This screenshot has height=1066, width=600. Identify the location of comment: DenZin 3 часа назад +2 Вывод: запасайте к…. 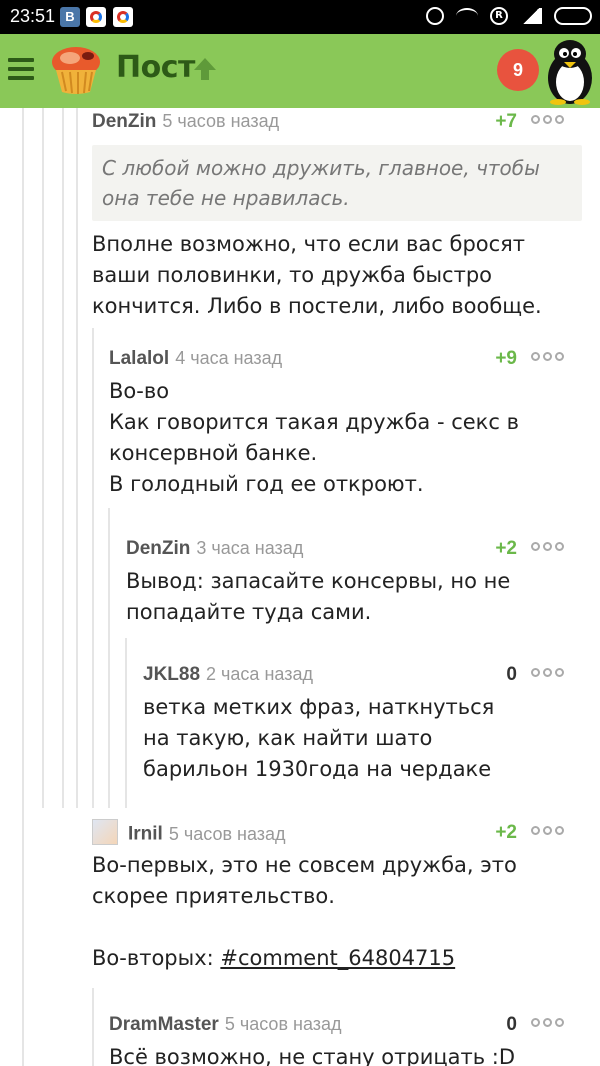
(354, 583).